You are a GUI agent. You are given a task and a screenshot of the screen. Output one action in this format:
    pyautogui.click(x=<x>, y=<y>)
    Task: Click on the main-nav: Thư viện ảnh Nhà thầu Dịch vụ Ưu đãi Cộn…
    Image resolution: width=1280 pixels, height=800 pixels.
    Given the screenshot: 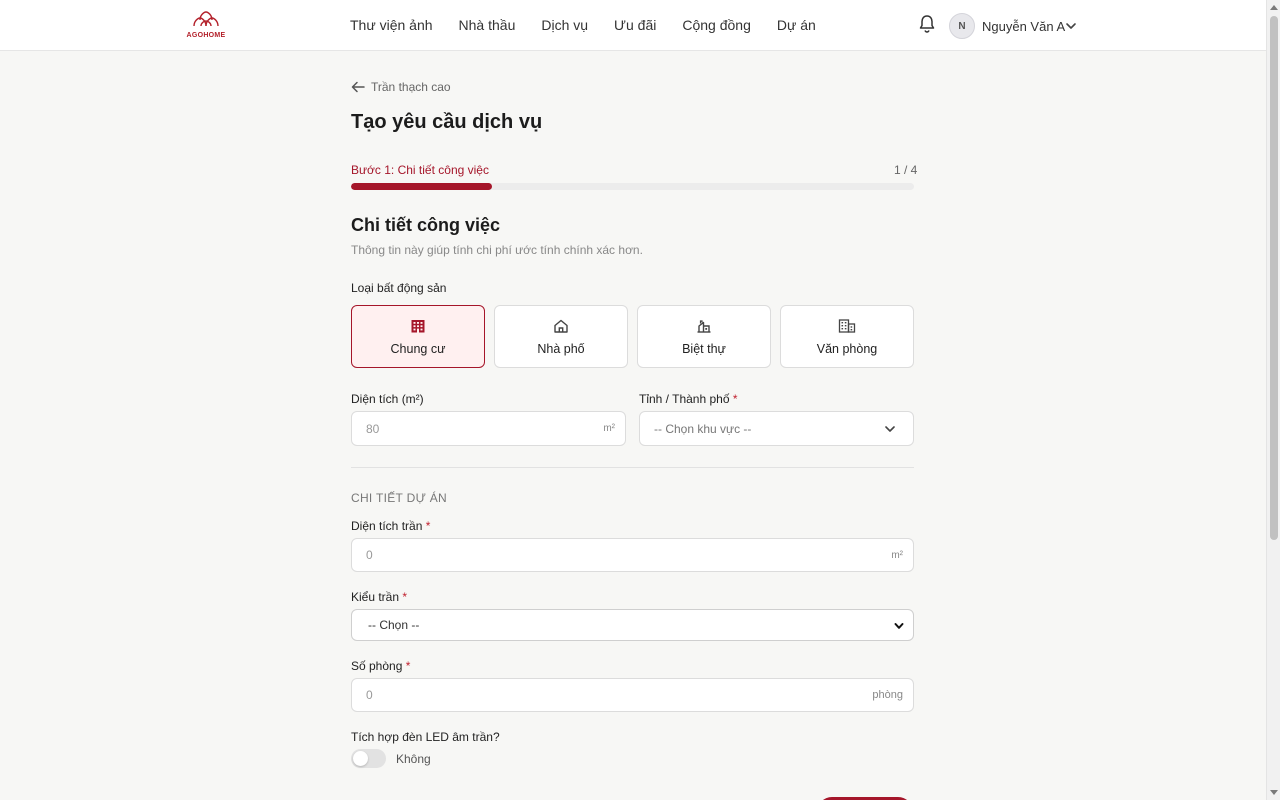 What is the action you would take?
    pyautogui.click(x=583, y=25)
    